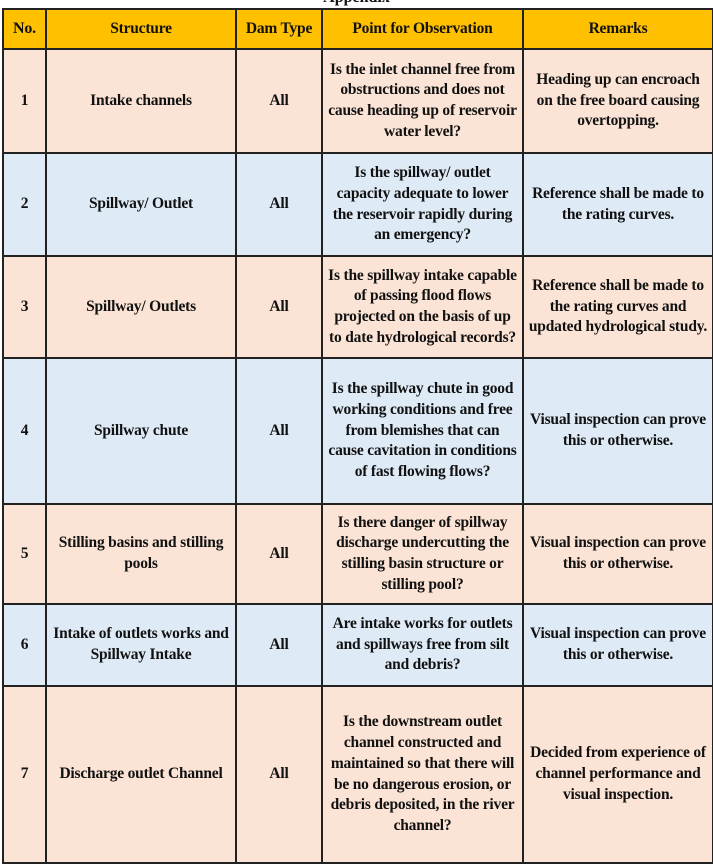  What do you see at coordinates (141, 101) in the screenshot?
I see `cell-structure: Intake channels` at bounding box center [141, 101].